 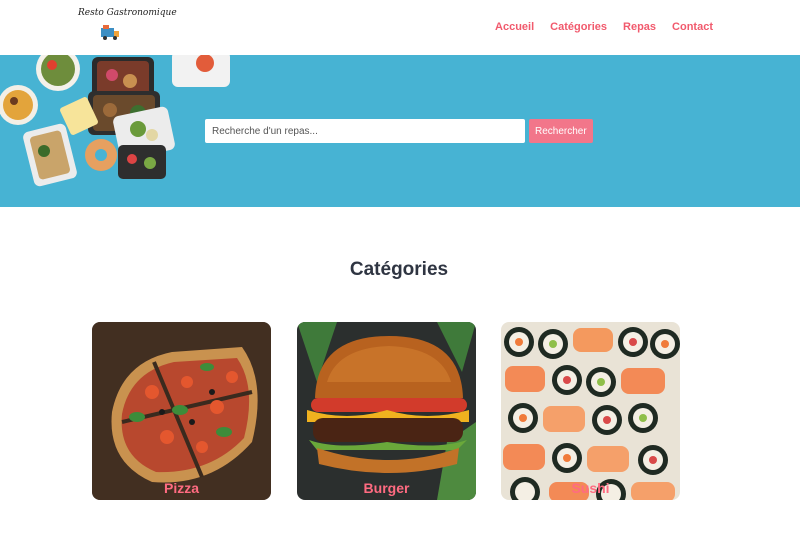 I want to click on category-card-sushi: Sushi, so click(x=590, y=411).